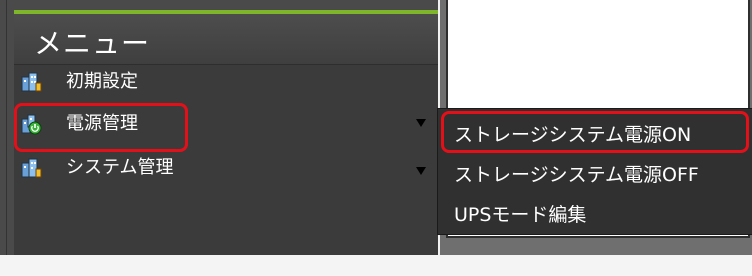 Image resolution: width=752 pixels, height=276 pixels. I want to click on menu-item-initial-settings: 初期設定, so click(226, 81).